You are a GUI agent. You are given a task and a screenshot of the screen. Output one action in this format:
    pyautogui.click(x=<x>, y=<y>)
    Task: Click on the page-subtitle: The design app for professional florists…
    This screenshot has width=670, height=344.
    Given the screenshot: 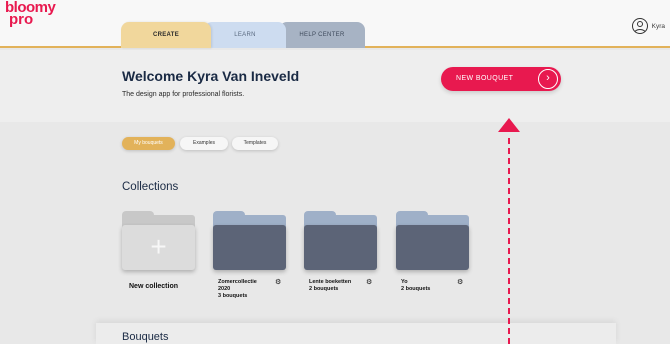 What is the action you would take?
    pyautogui.click(x=183, y=94)
    